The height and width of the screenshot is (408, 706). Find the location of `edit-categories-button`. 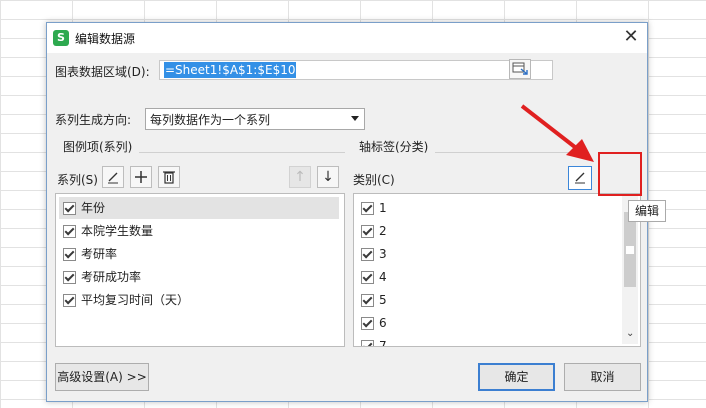

edit-categories-button is located at coordinates (580, 178).